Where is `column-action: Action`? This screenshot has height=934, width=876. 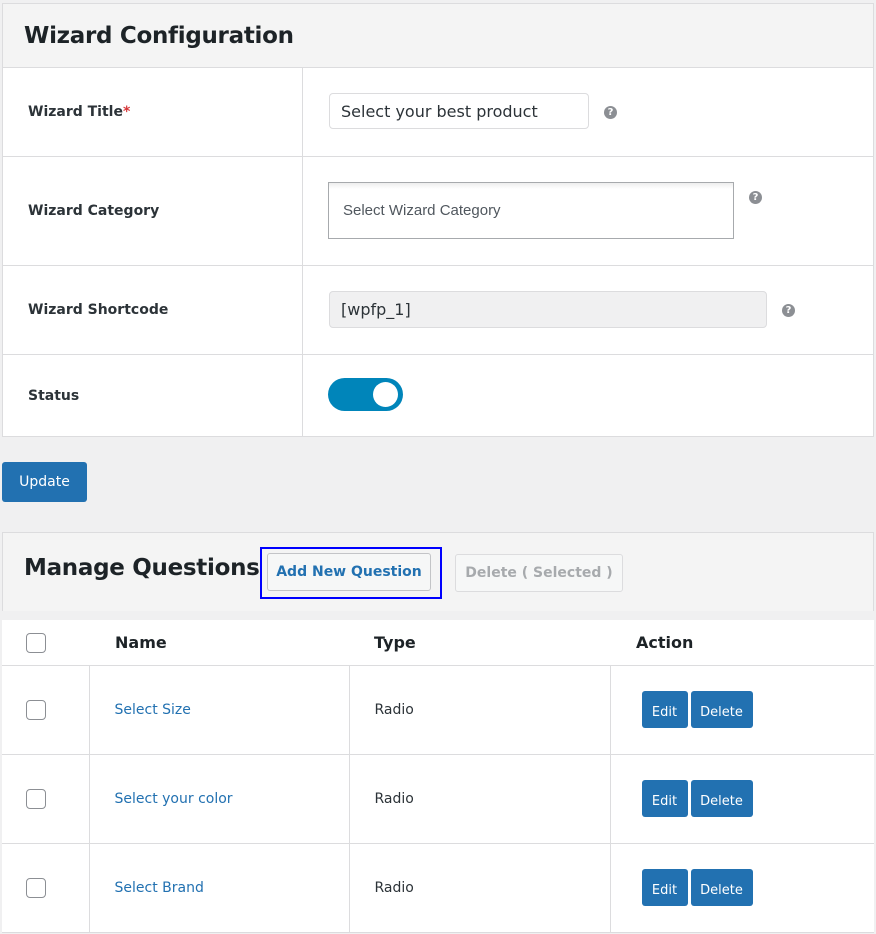 column-action: Action is located at coordinates (742, 643).